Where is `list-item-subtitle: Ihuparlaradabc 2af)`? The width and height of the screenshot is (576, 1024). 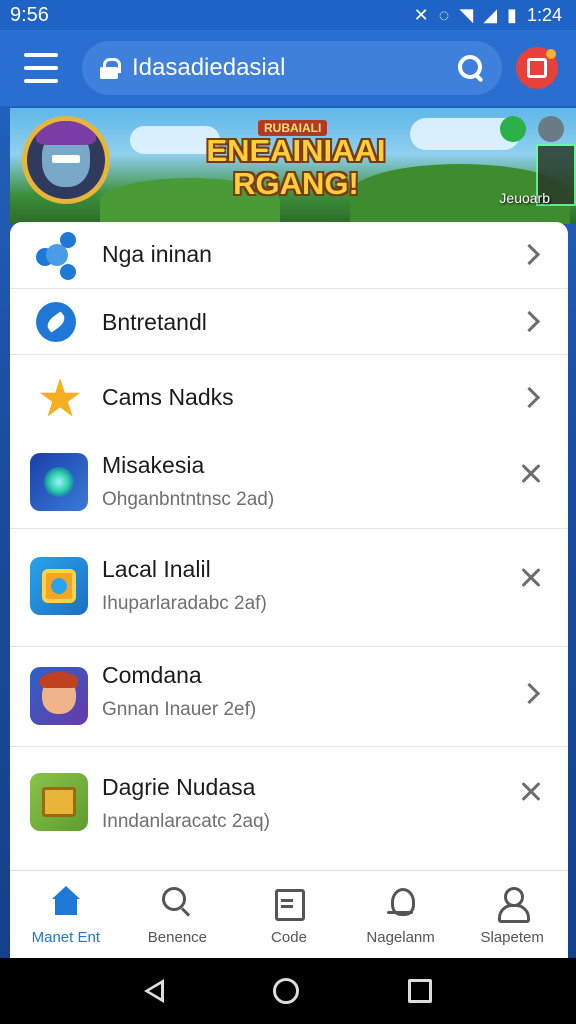 list-item-subtitle: Ihuparlaradabc 2af) is located at coordinates (184, 603).